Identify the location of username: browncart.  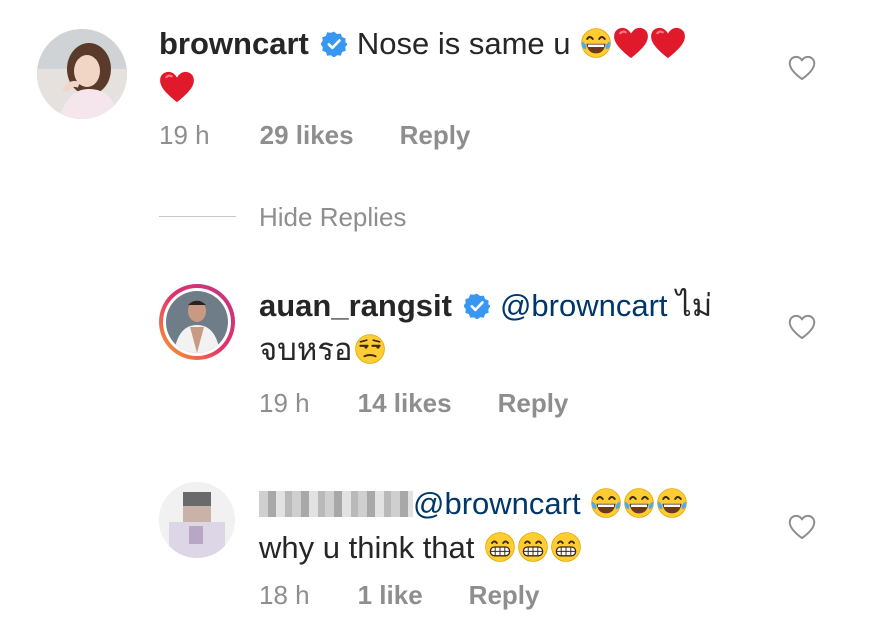
(234, 43).